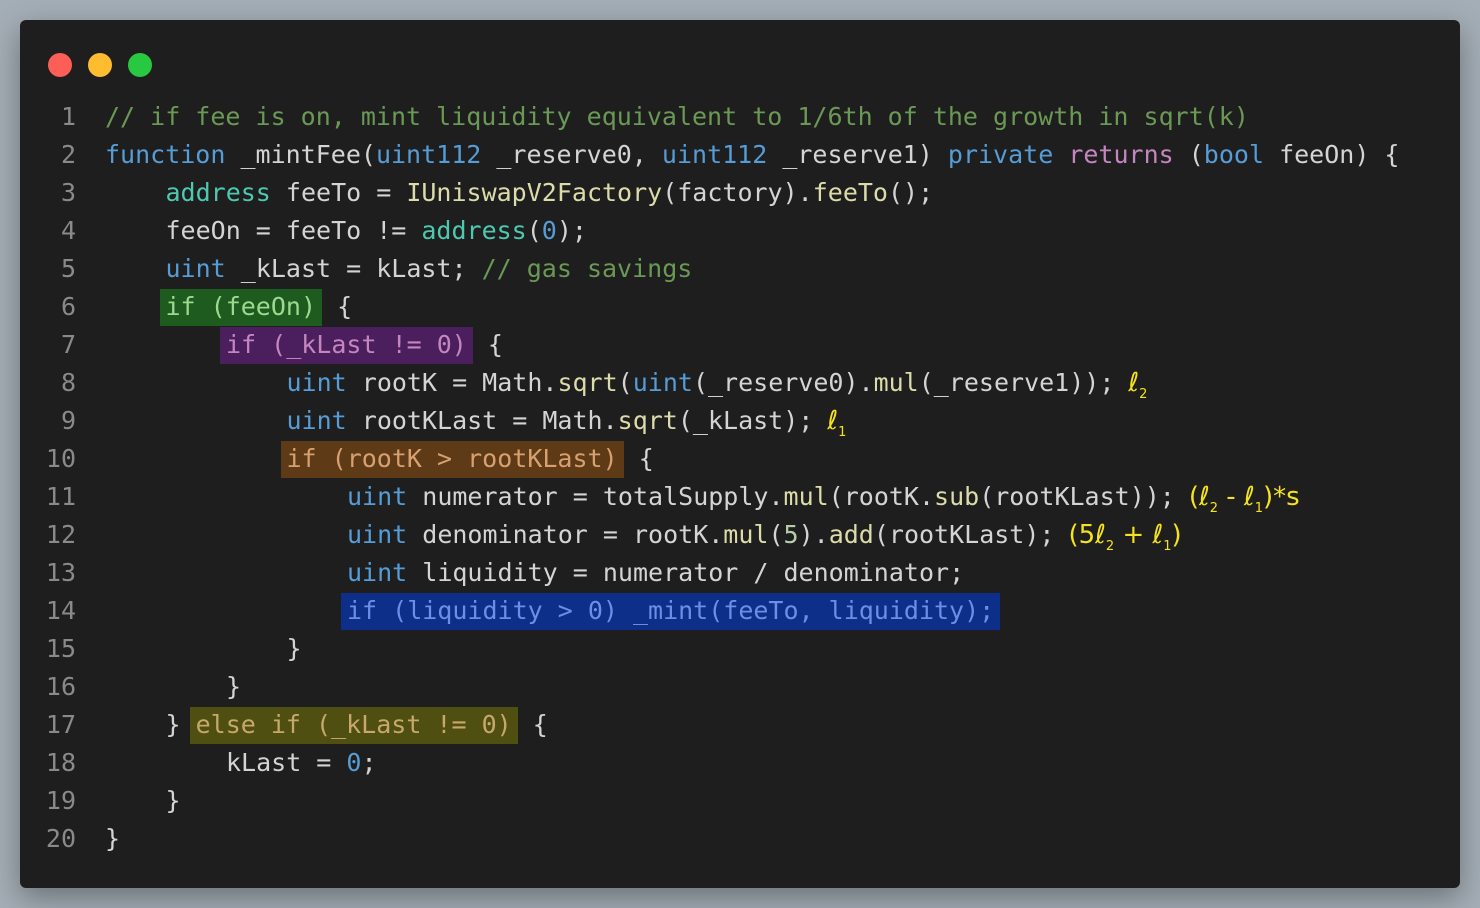 The width and height of the screenshot is (1480, 908). What do you see at coordinates (957, 496) in the screenshot?
I see `code-token: sub` at bounding box center [957, 496].